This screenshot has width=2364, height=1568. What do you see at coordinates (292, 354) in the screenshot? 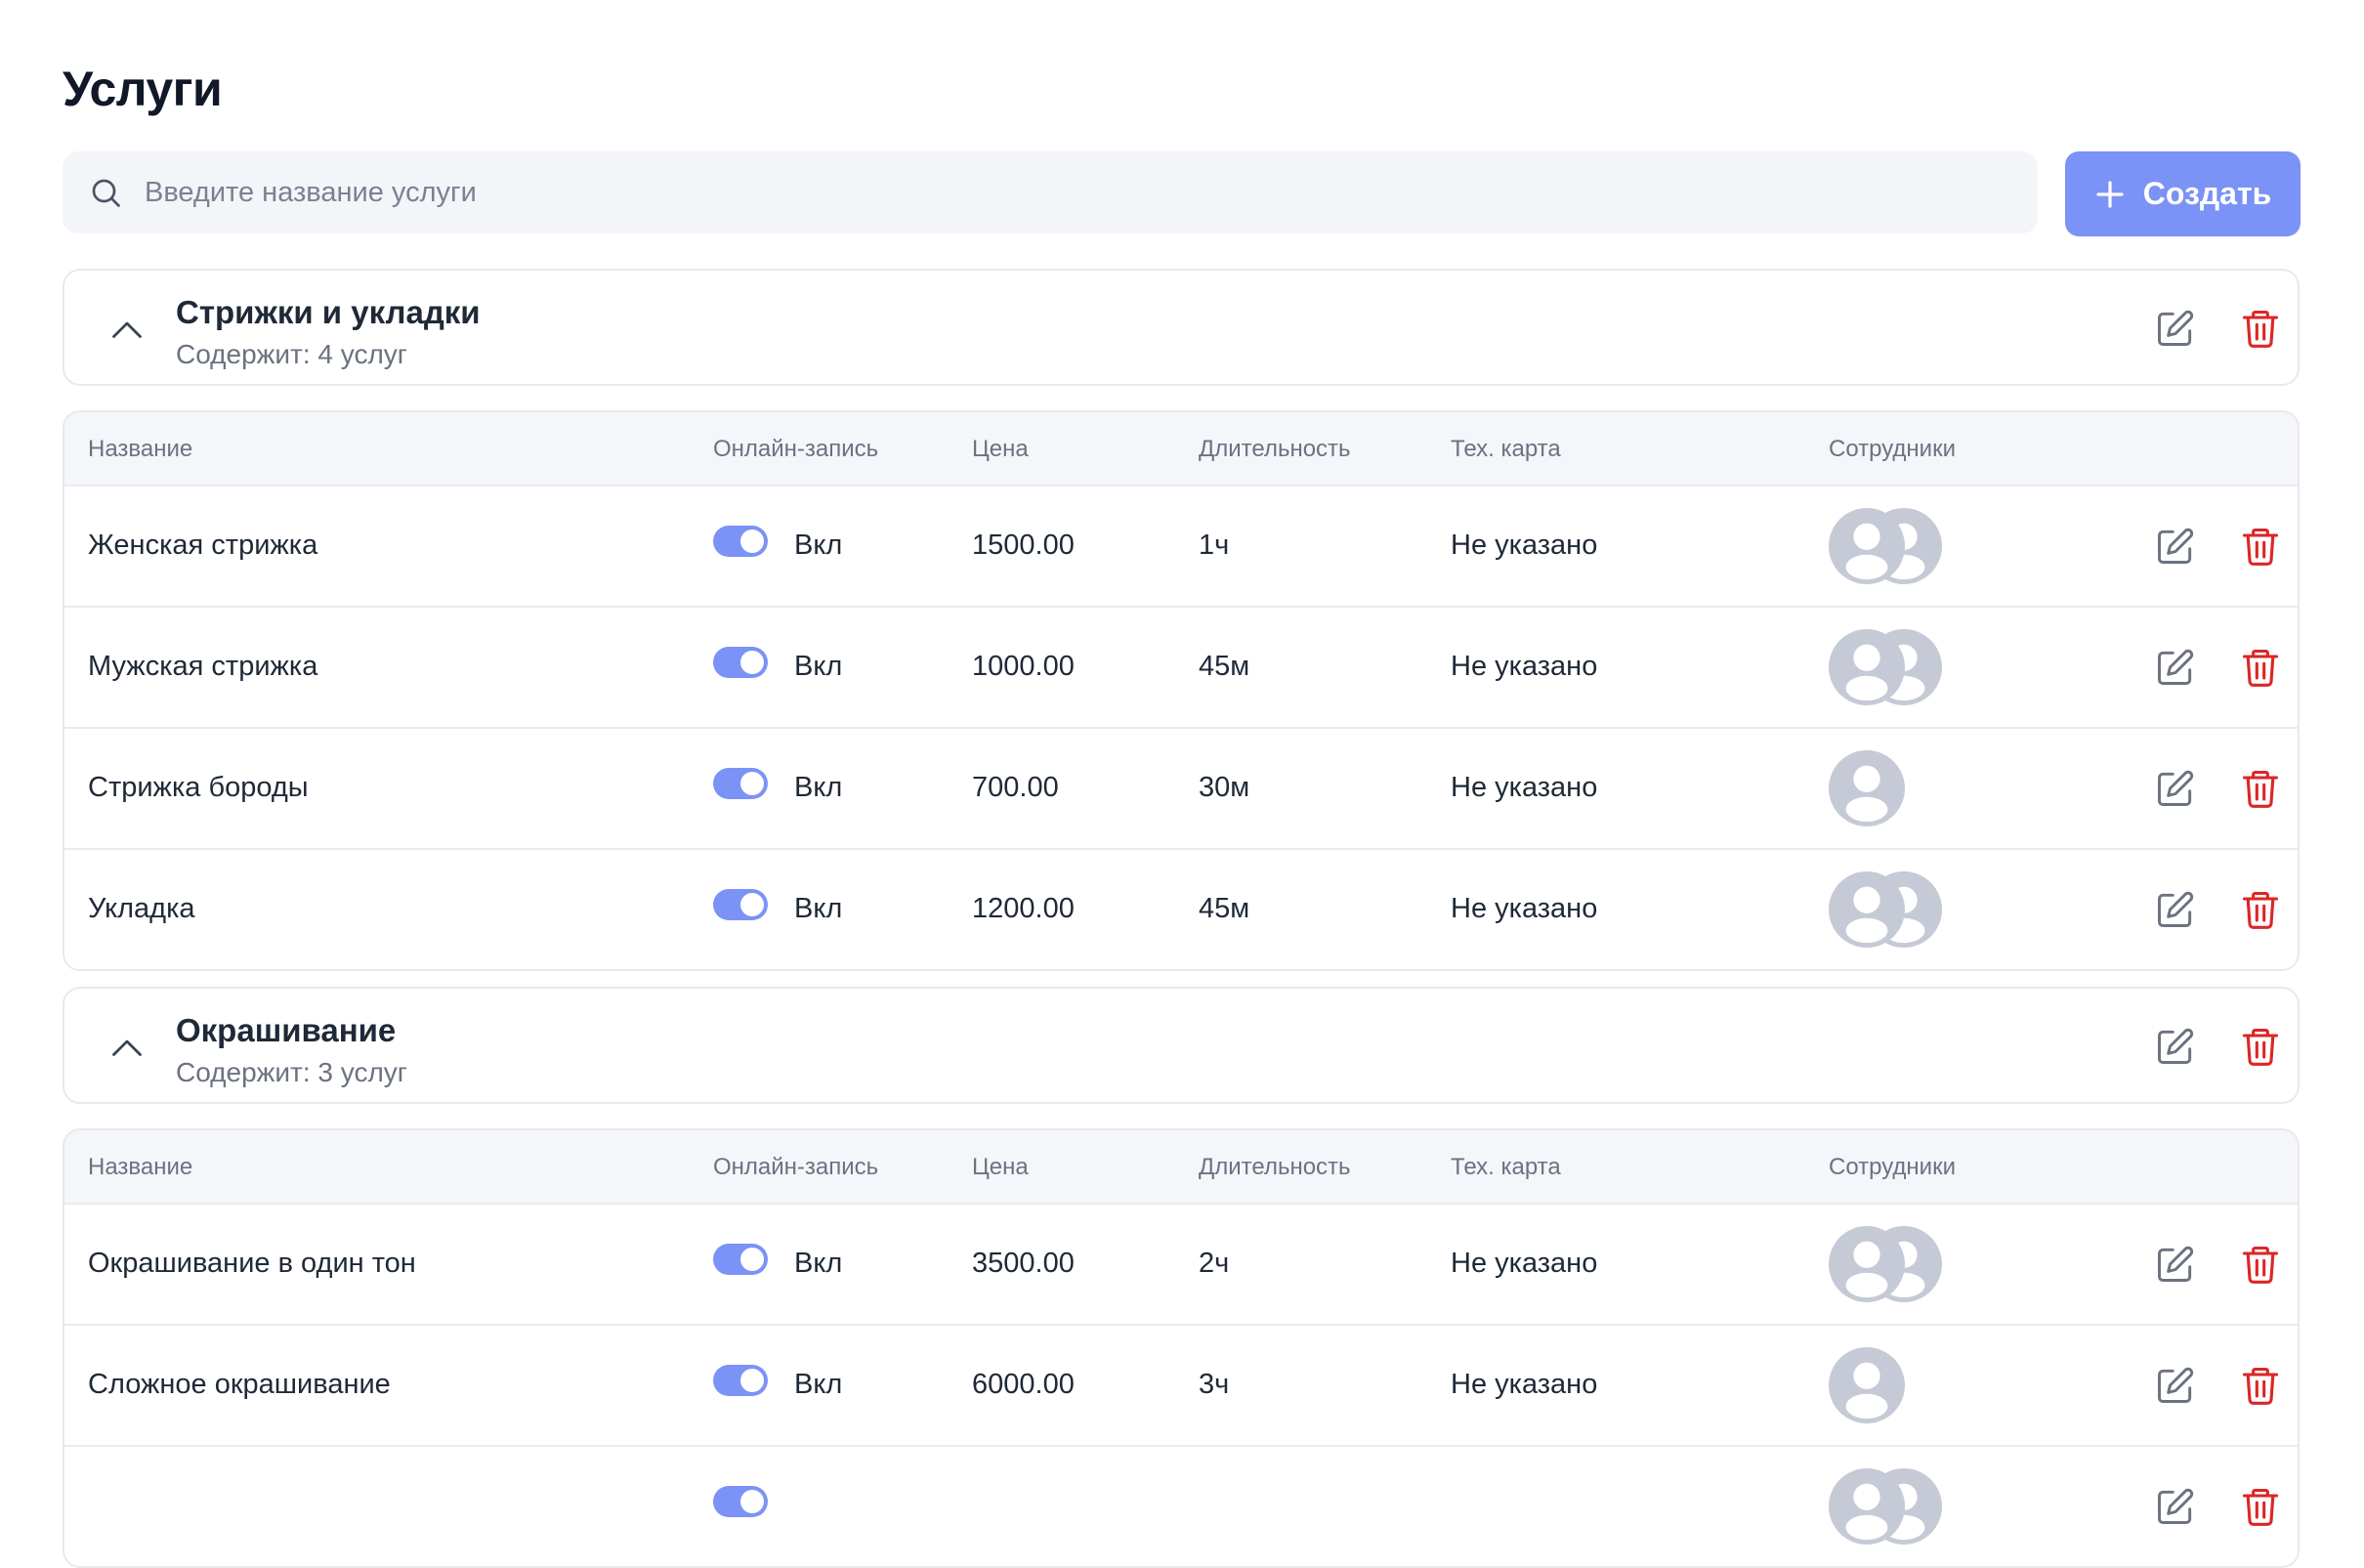
I see `group-subtitle: Содержит: 4 услуг` at bounding box center [292, 354].